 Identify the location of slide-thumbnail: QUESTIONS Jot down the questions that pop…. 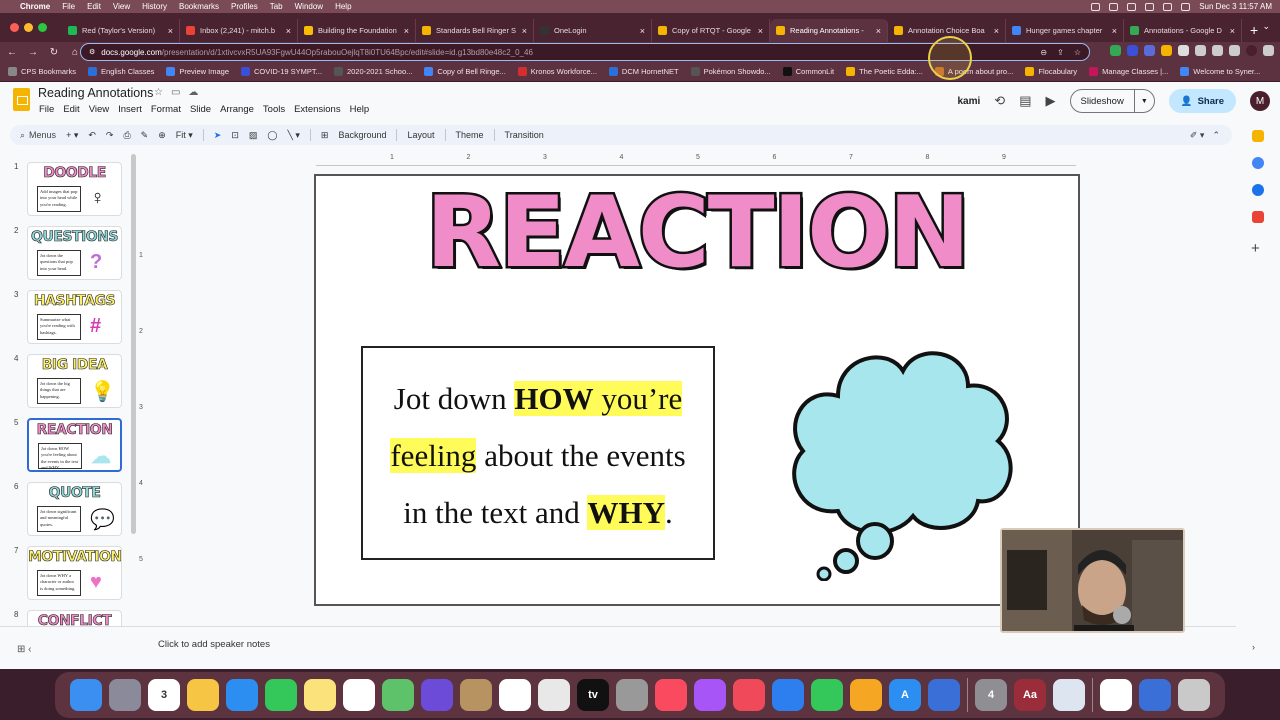
(74, 253).